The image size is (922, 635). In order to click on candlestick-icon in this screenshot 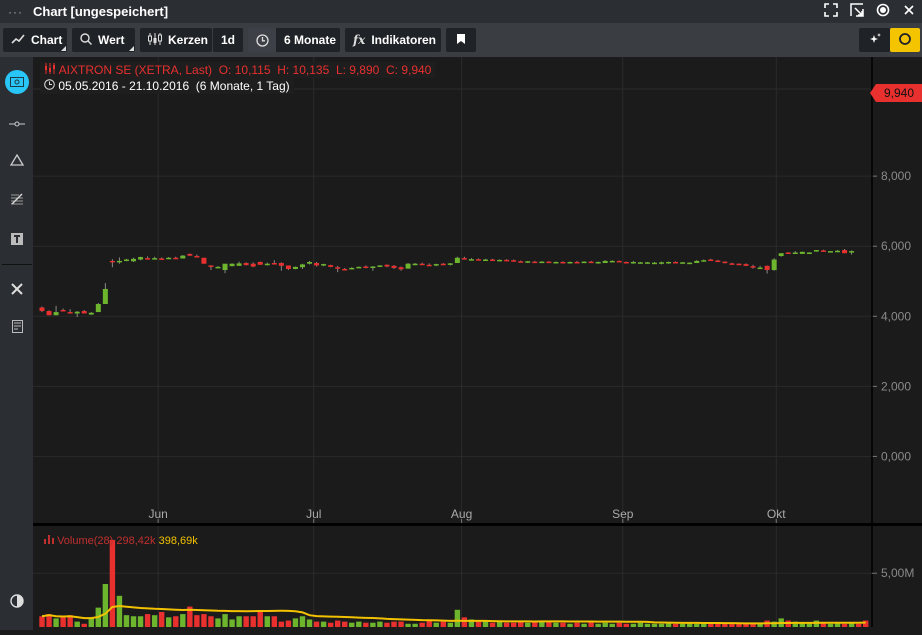, I will do `click(155, 40)`.